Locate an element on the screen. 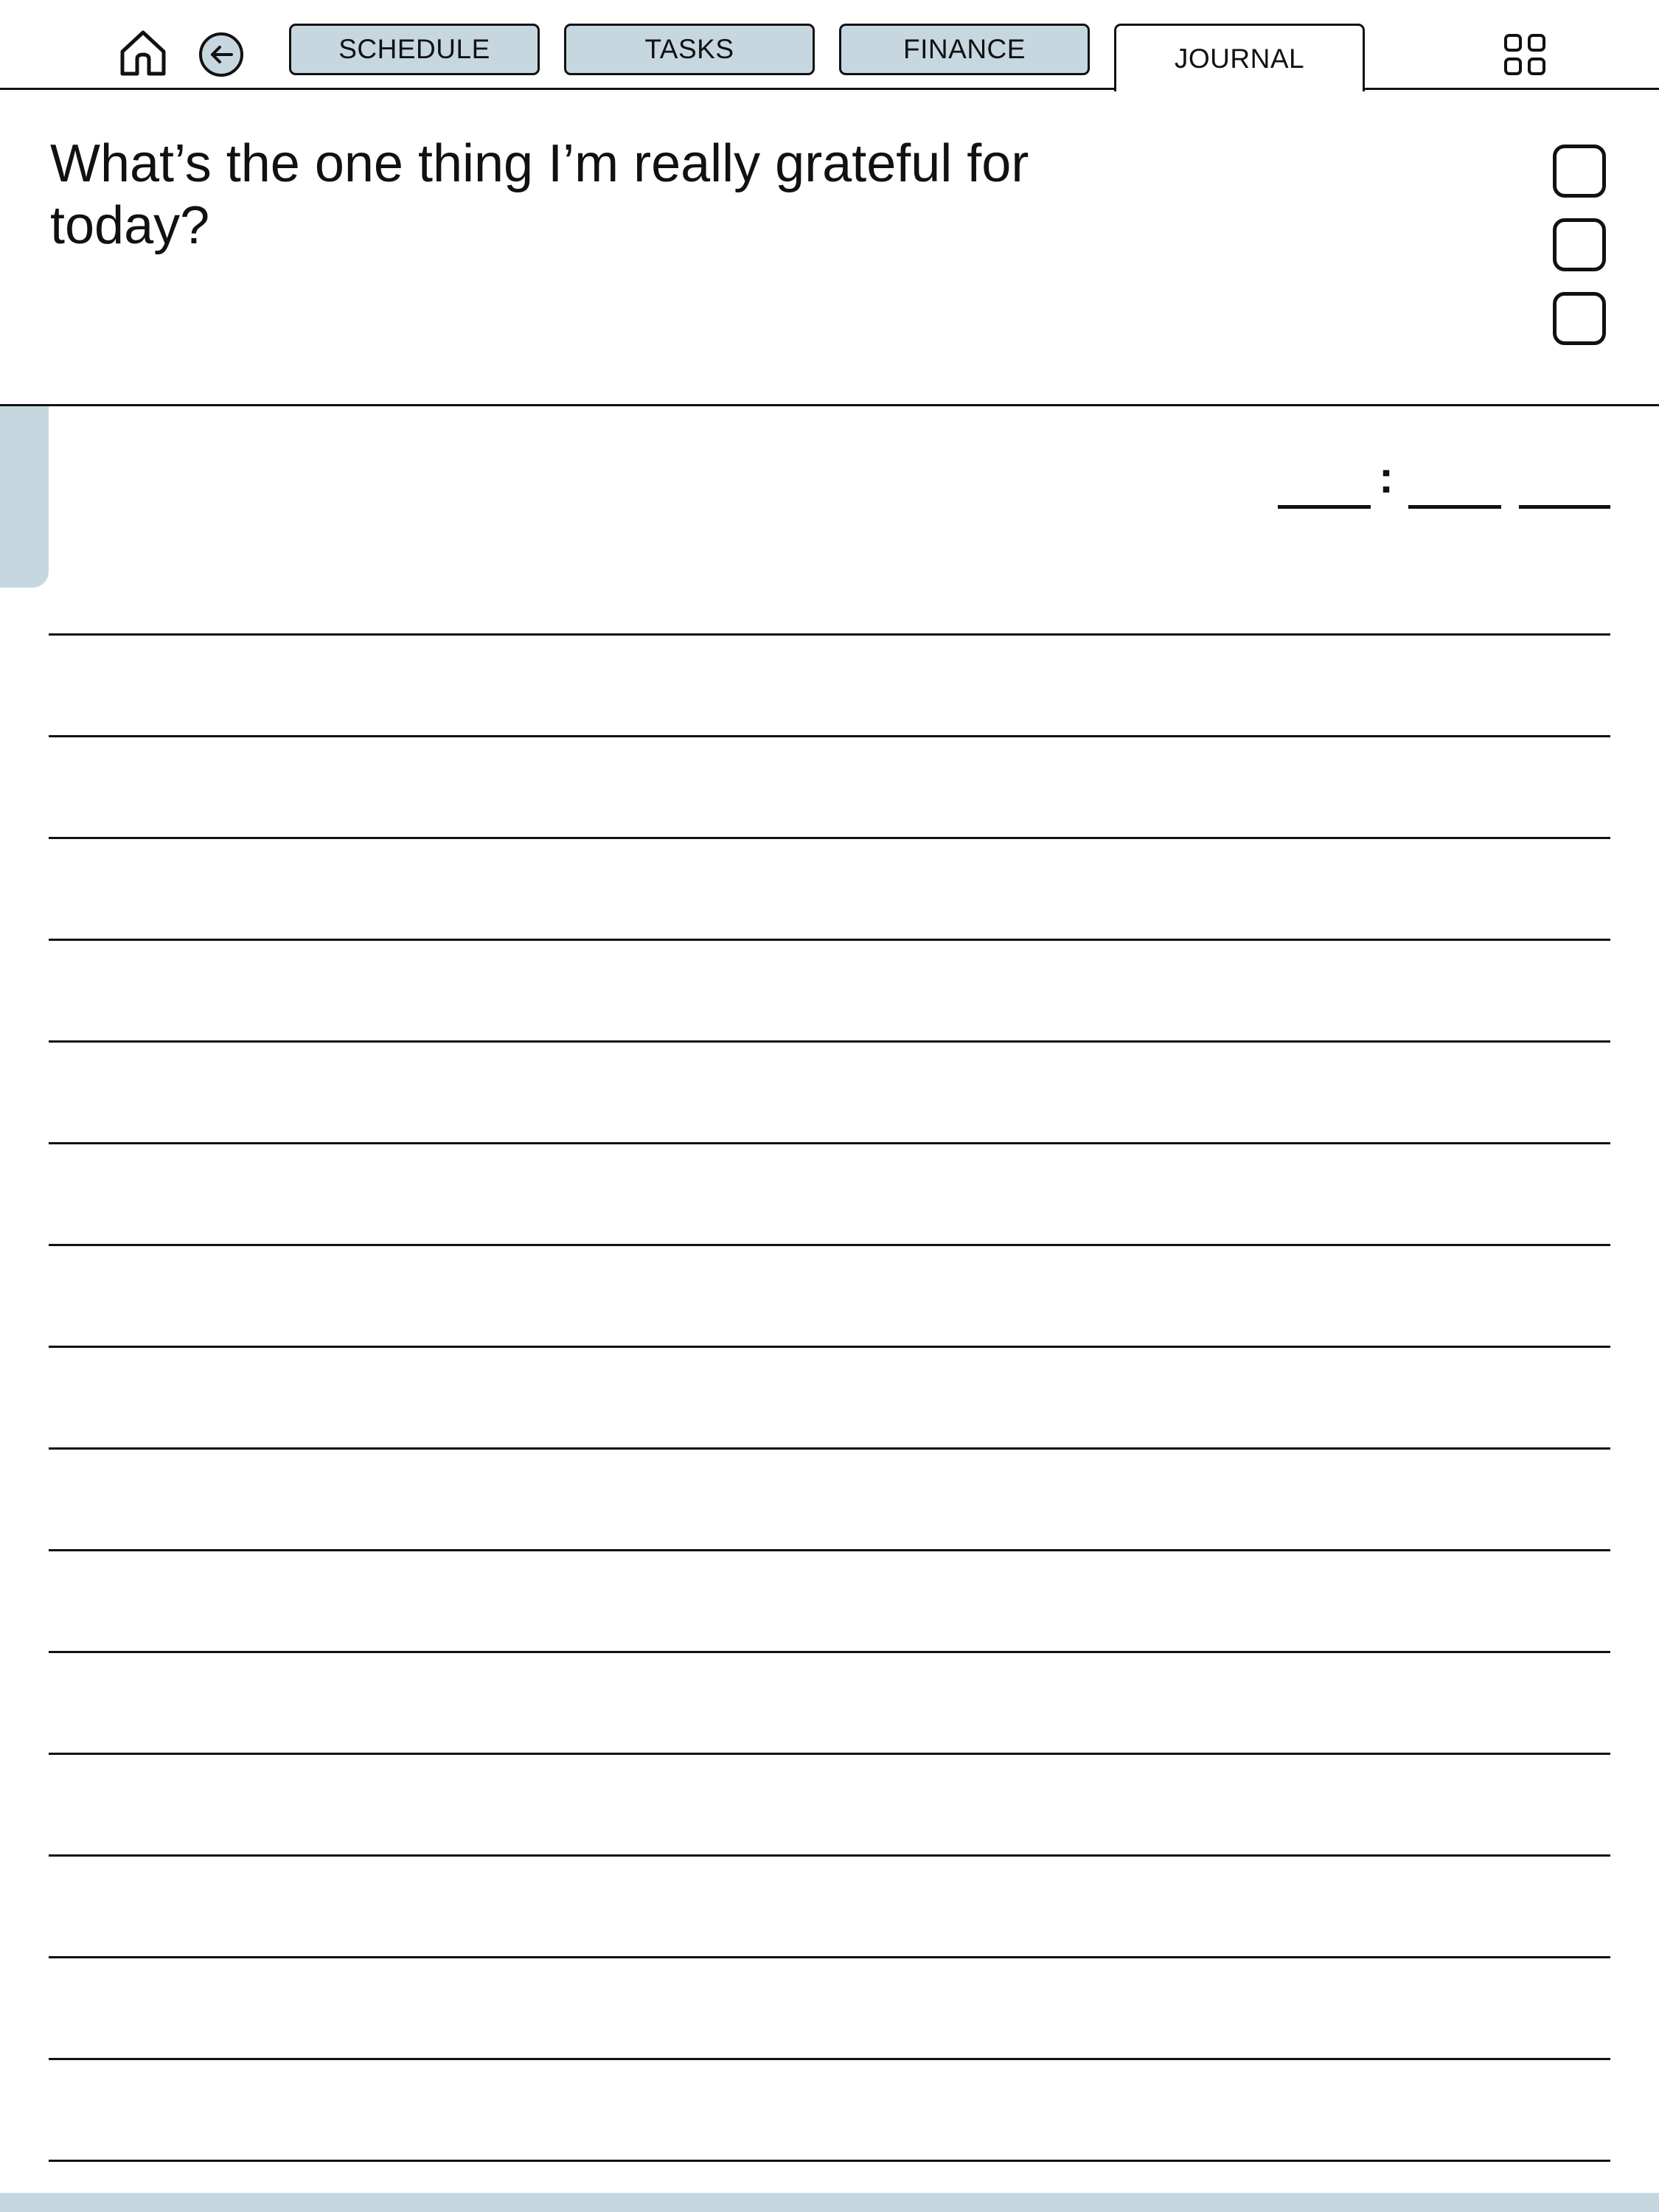 The width and height of the screenshot is (1659, 2212). tab-schedule: SCHEDULE is located at coordinates (414, 49).